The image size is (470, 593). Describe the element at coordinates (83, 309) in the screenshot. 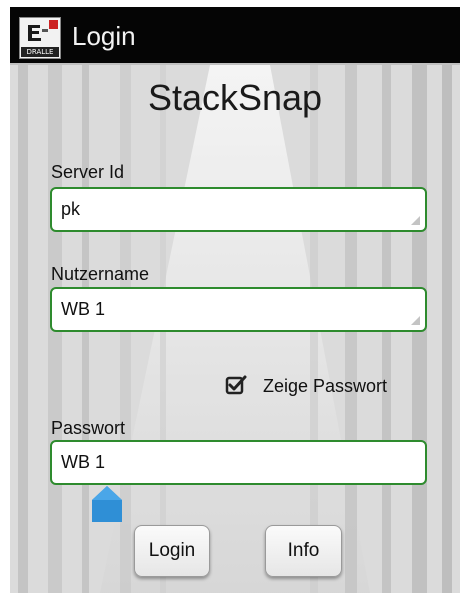

I see `username-value: WB 1` at that location.